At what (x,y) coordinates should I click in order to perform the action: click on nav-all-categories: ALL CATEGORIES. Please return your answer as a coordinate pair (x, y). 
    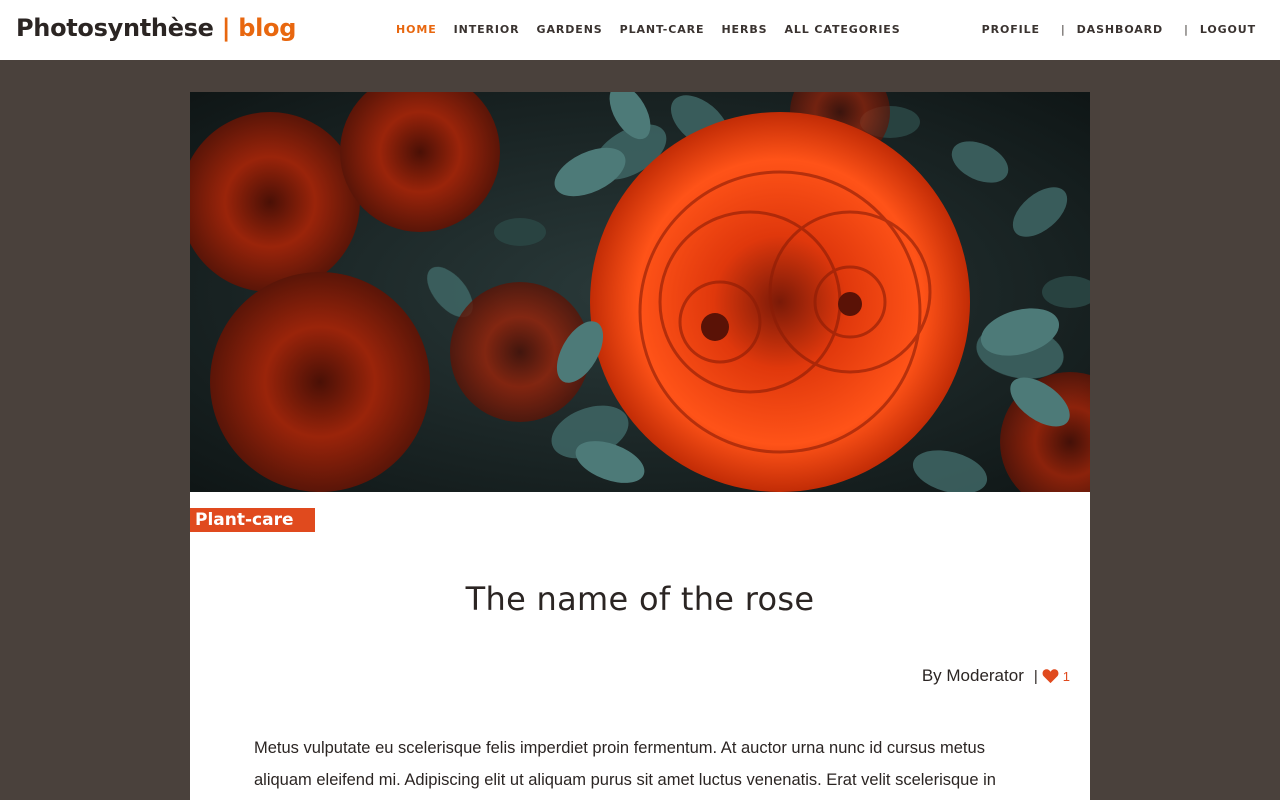
    Looking at the image, I should click on (842, 29).